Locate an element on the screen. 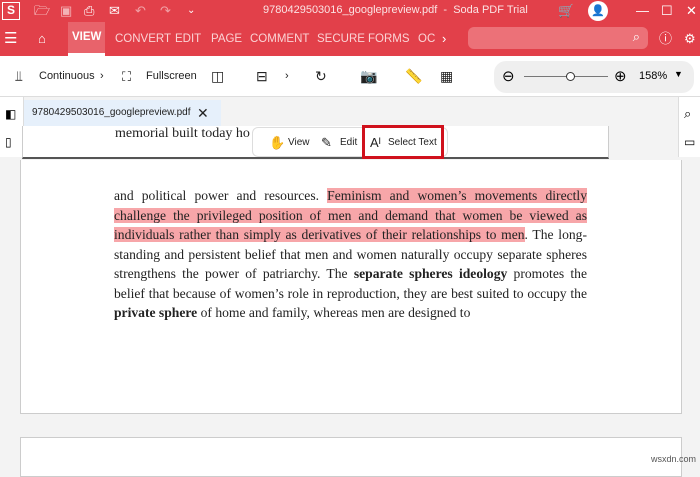 The image size is (700, 477). tab-view: VIEW is located at coordinates (87, 39).